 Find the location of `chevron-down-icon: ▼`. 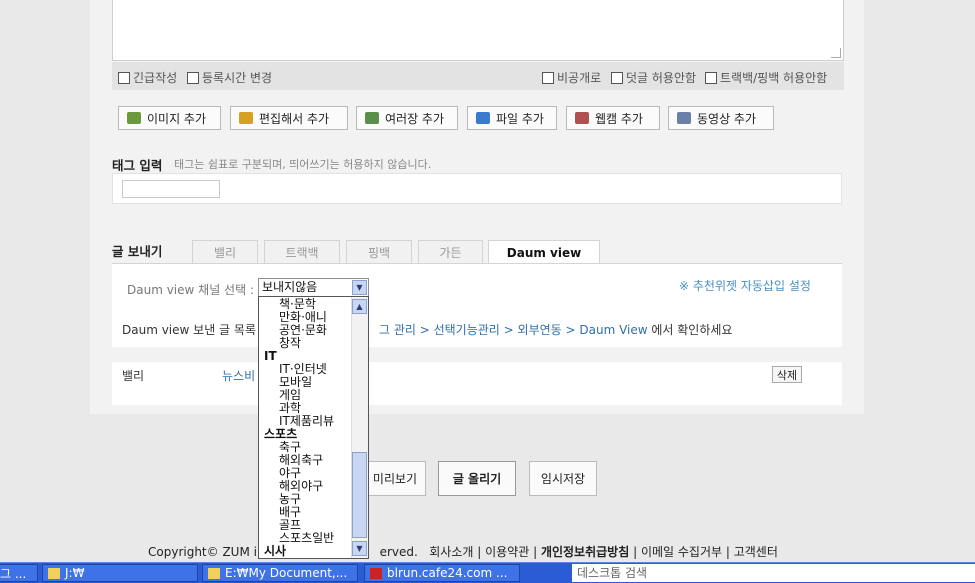

chevron-down-icon: ▼ is located at coordinates (359, 287).